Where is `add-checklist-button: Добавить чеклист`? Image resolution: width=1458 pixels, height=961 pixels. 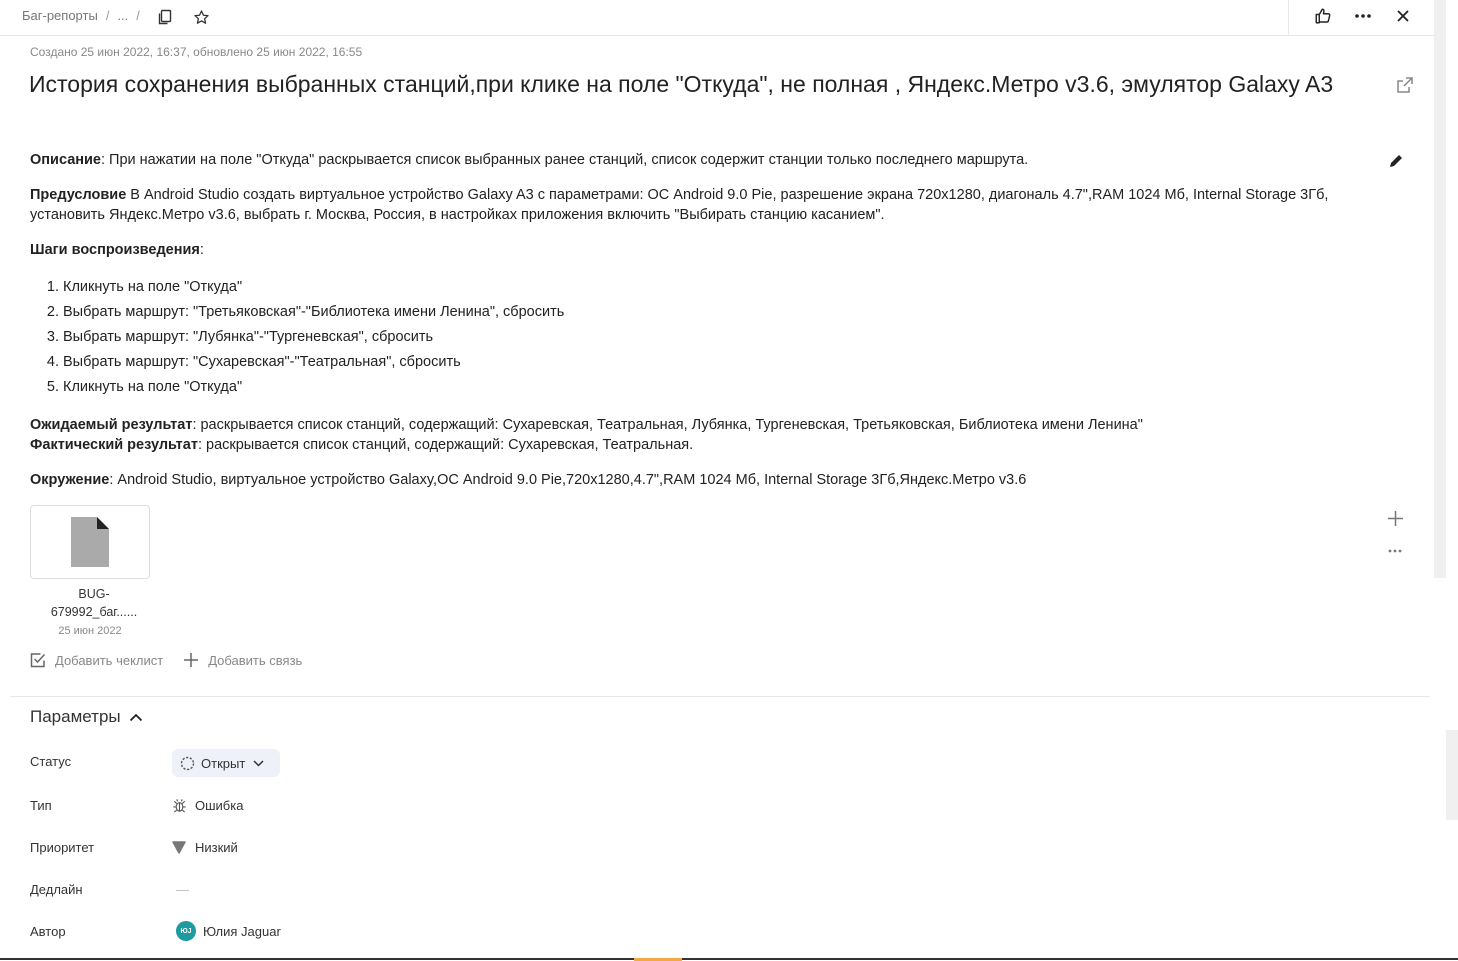 add-checklist-button: Добавить чеклист is located at coordinates (96, 660).